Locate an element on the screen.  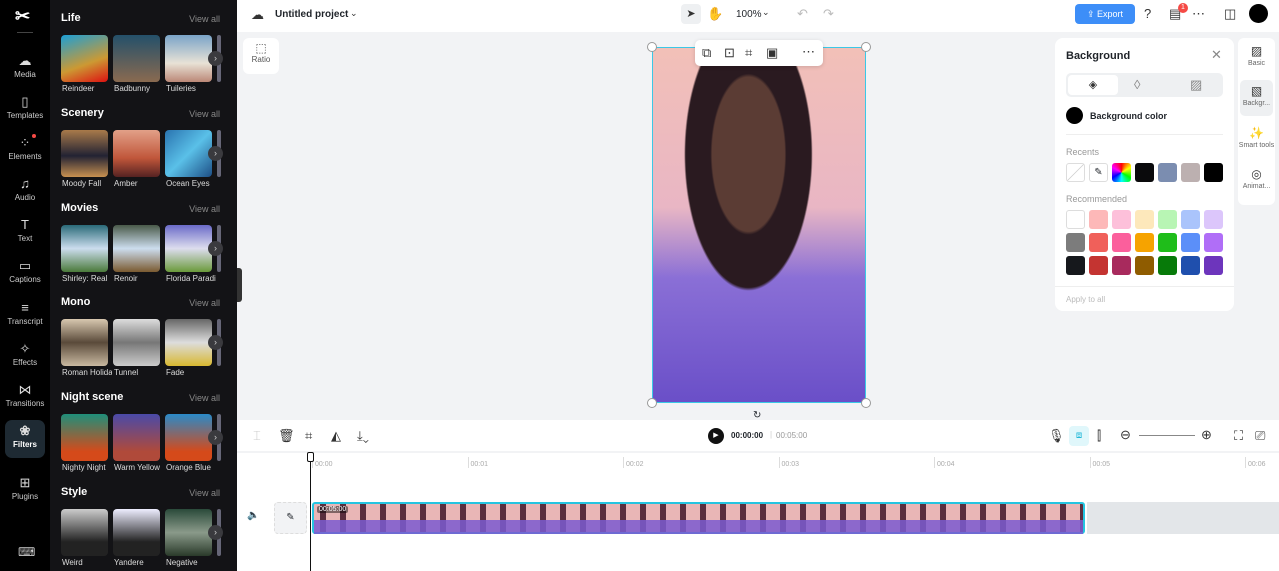
split-icon: ⌶ is located at coordinates (257, 436).